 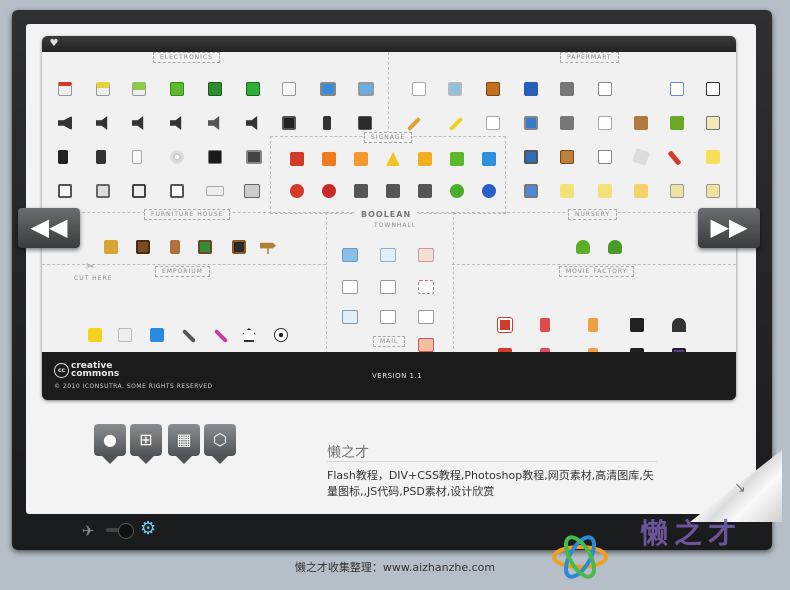 I want to click on floppy-disk-icon, so click(x=289, y=123).